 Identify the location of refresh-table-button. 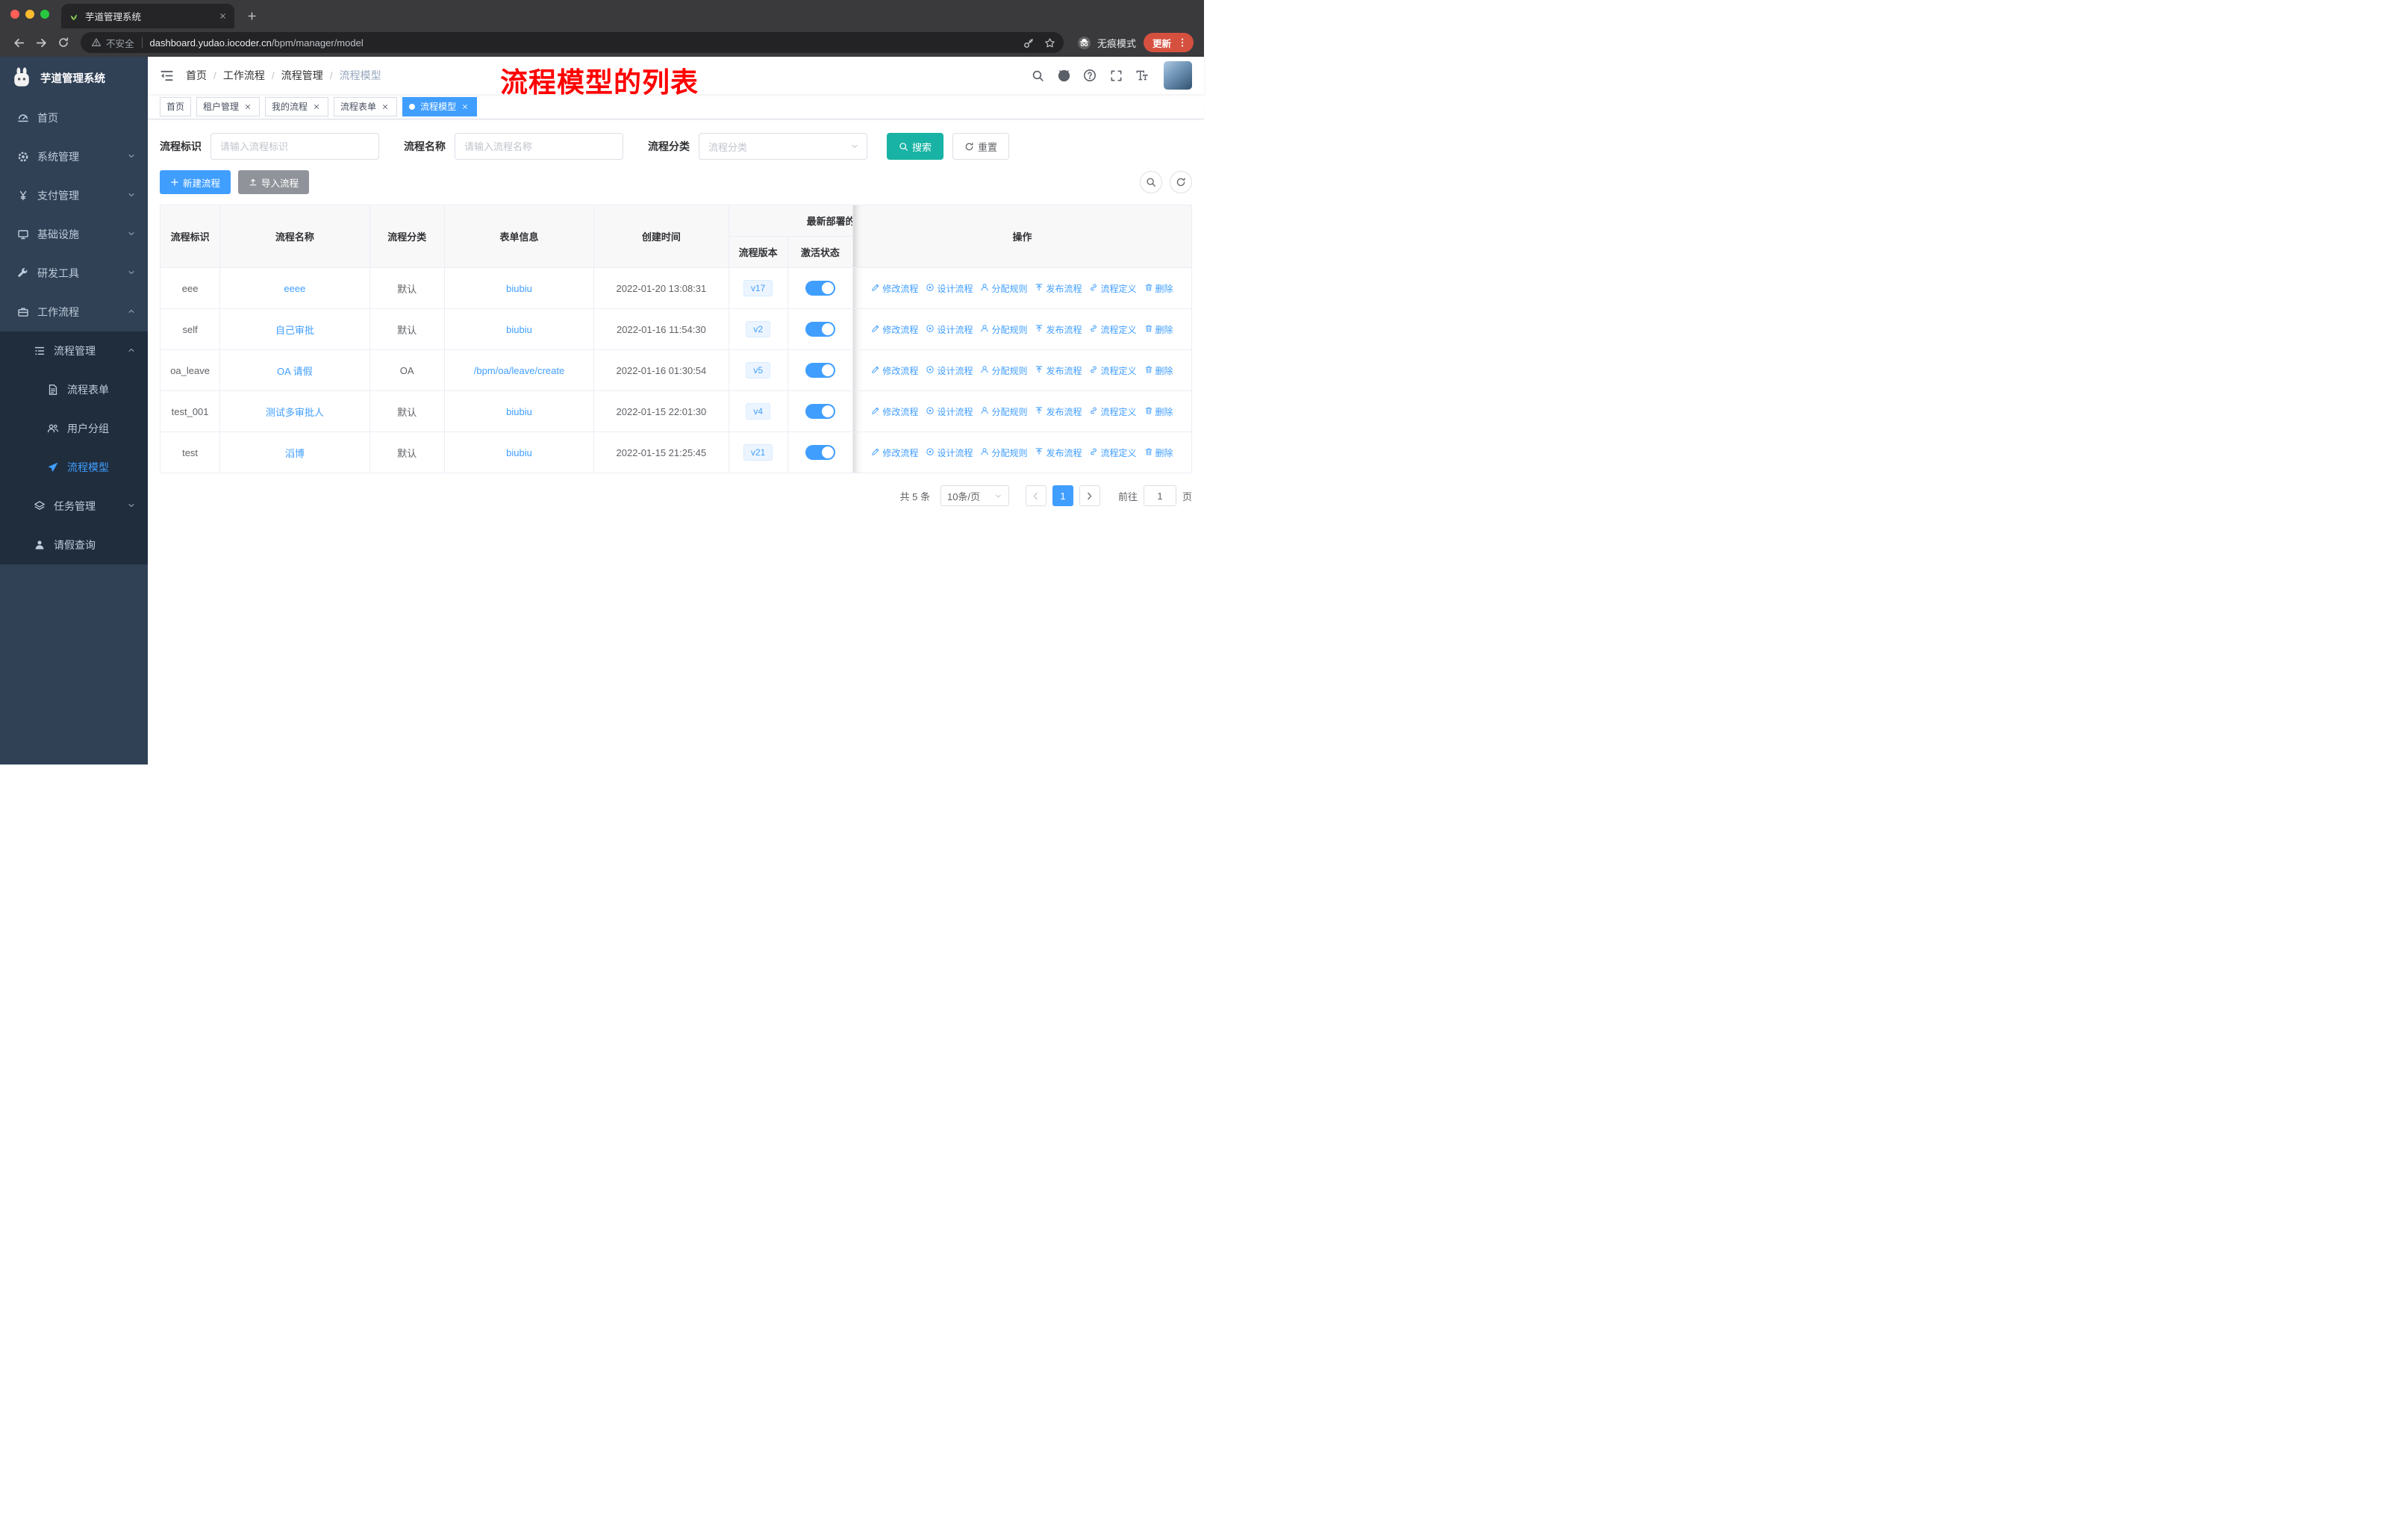
(1181, 182).